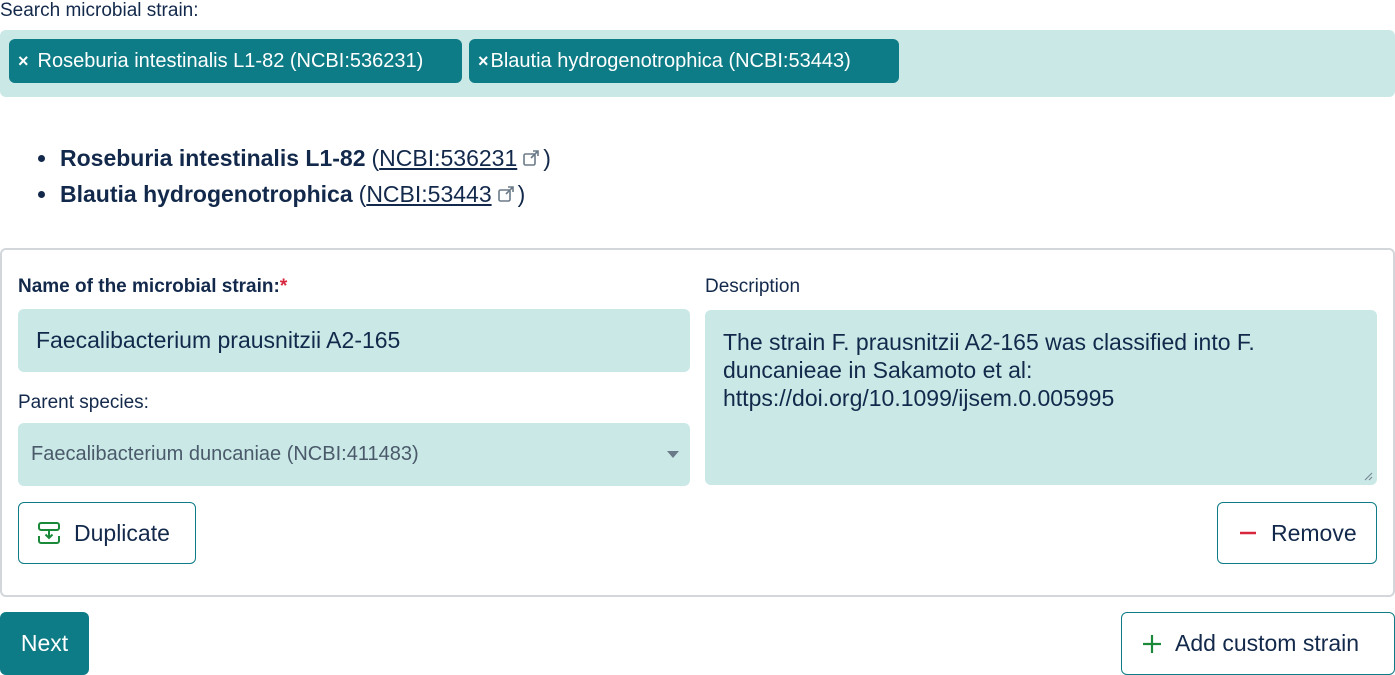 The image size is (1395, 675). Describe the element at coordinates (753, 286) in the screenshot. I see `description-label: Description` at that location.